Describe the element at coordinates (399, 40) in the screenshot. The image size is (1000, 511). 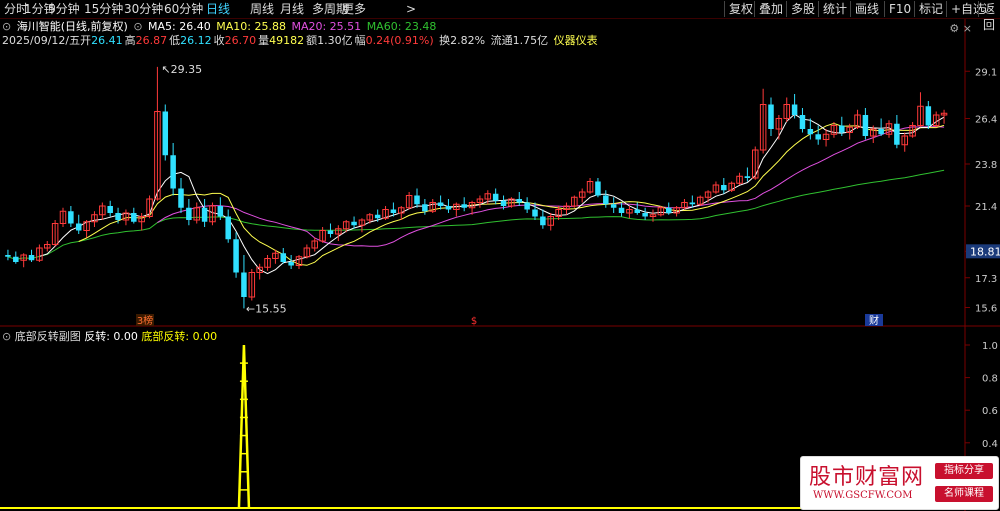
I see `change-value: 0.24(0.91%)` at that location.